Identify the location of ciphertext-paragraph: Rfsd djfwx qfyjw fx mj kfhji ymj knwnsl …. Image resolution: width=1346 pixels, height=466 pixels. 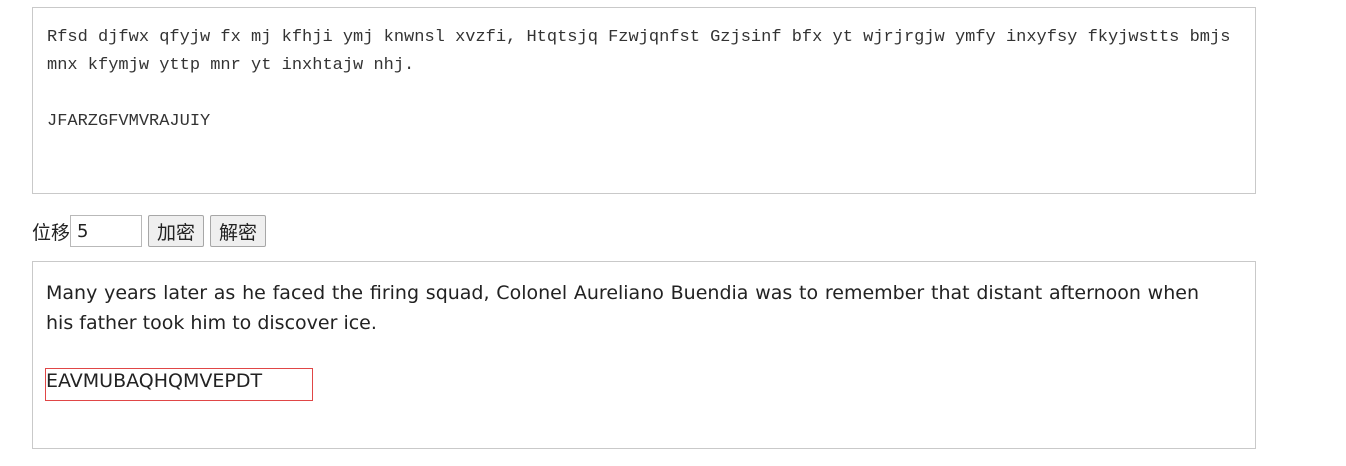
(639, 51).